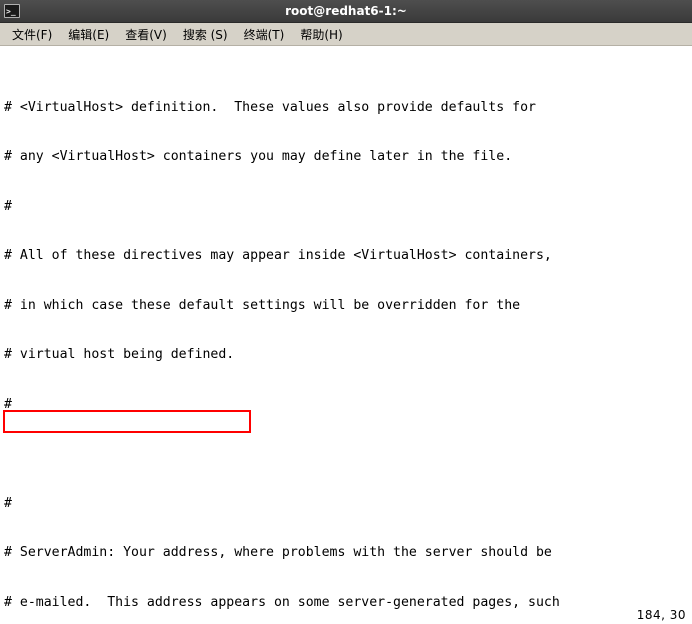 This screenshot has width=692, height=624. I want to click on menubar: 文件(F) 编辑(E) 查看(V) 搜索 (S) 终端(T) 帮助(H), so click(346, 34).